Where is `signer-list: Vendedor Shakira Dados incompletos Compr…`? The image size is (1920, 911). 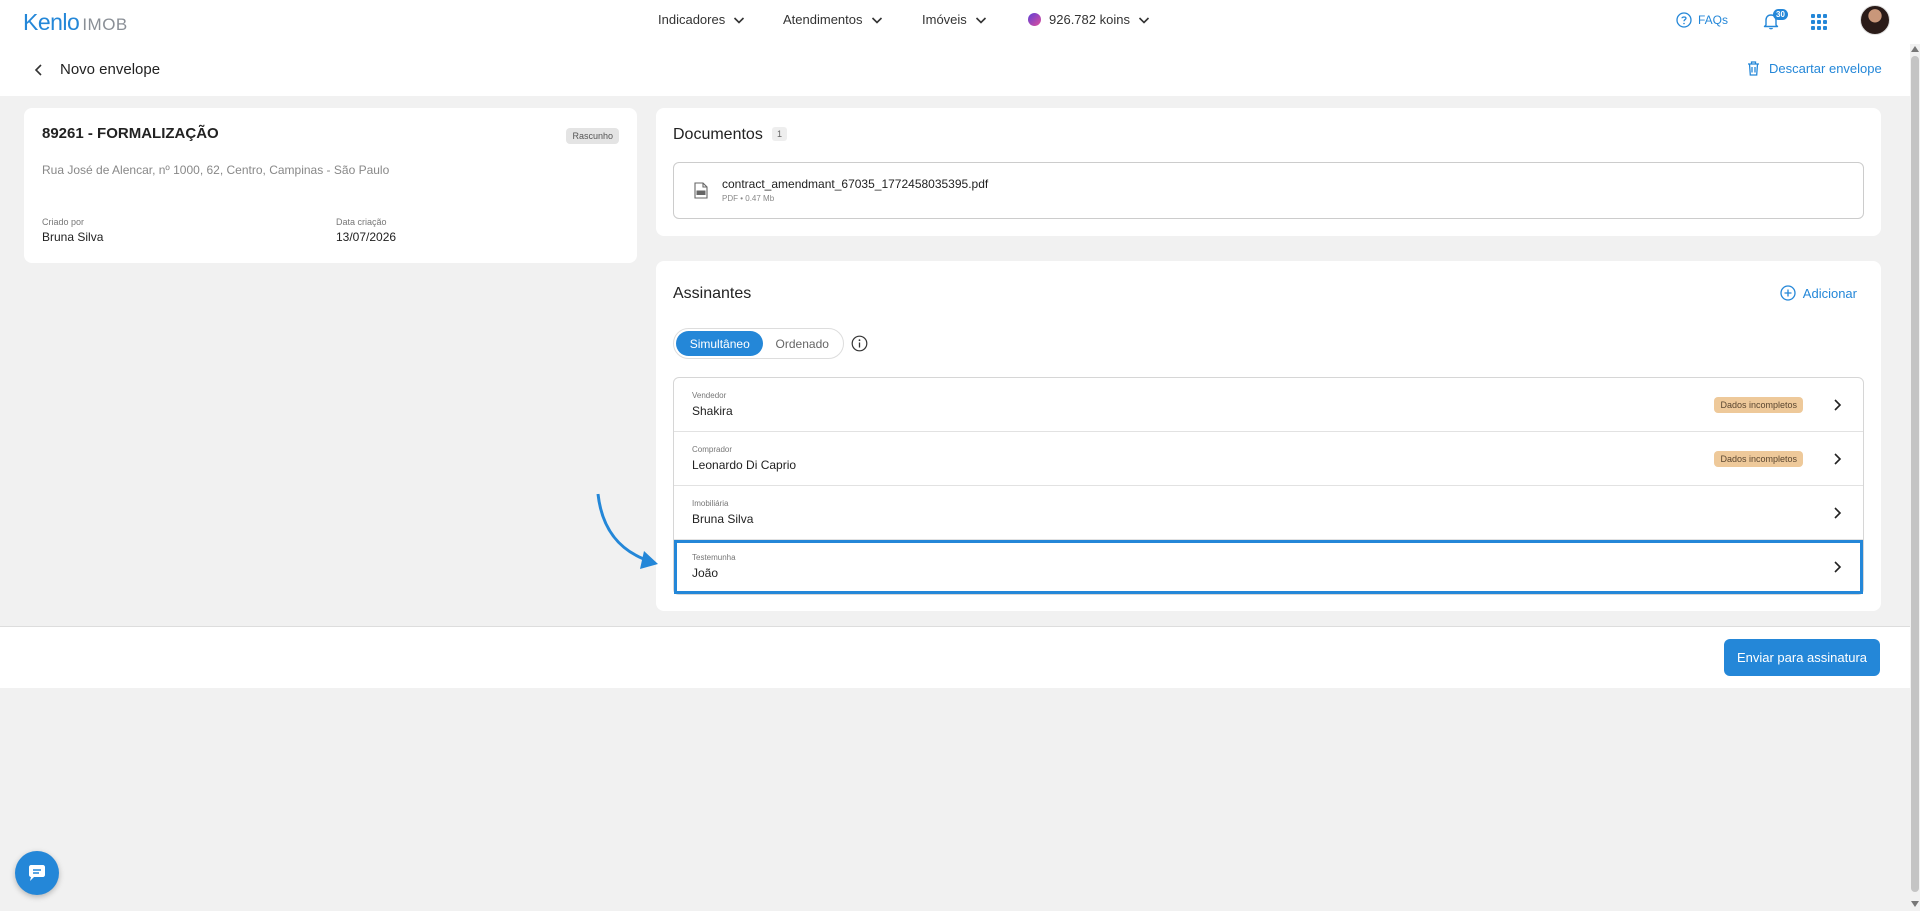 signer-list: Vendedor Shakira Dados incompletos Compr… is located at coordinates (1268, 486).